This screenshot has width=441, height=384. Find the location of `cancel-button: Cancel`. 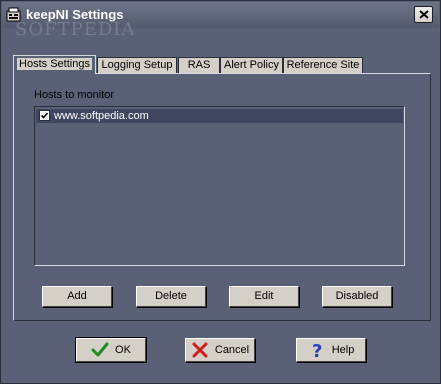

cancel-button: Cancel is located at coordinates (220, 350).